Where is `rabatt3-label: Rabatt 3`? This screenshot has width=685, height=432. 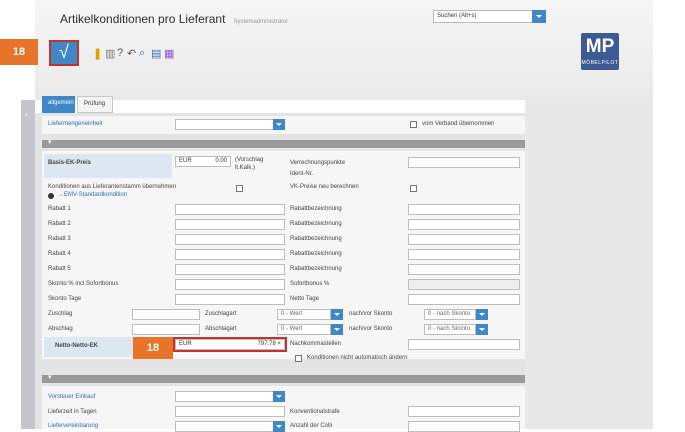
rabatt3-label: Rabatt 3 is located at coordinates (59, 239).